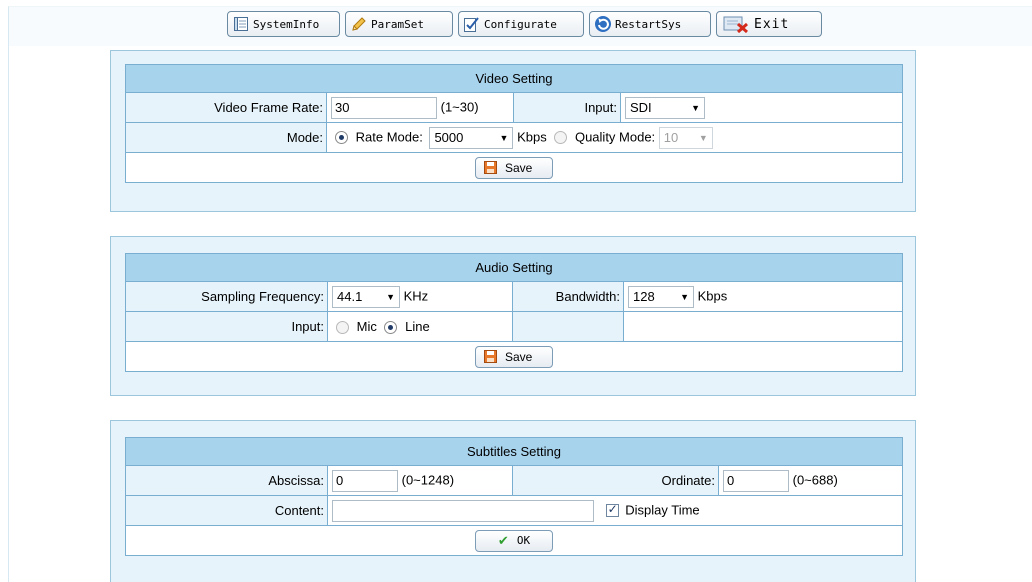  What do you see at coordinates (350, 296) in the screenshot?
I see `sampling-frequency-value: 44.1` at bounding box center [350, 296].